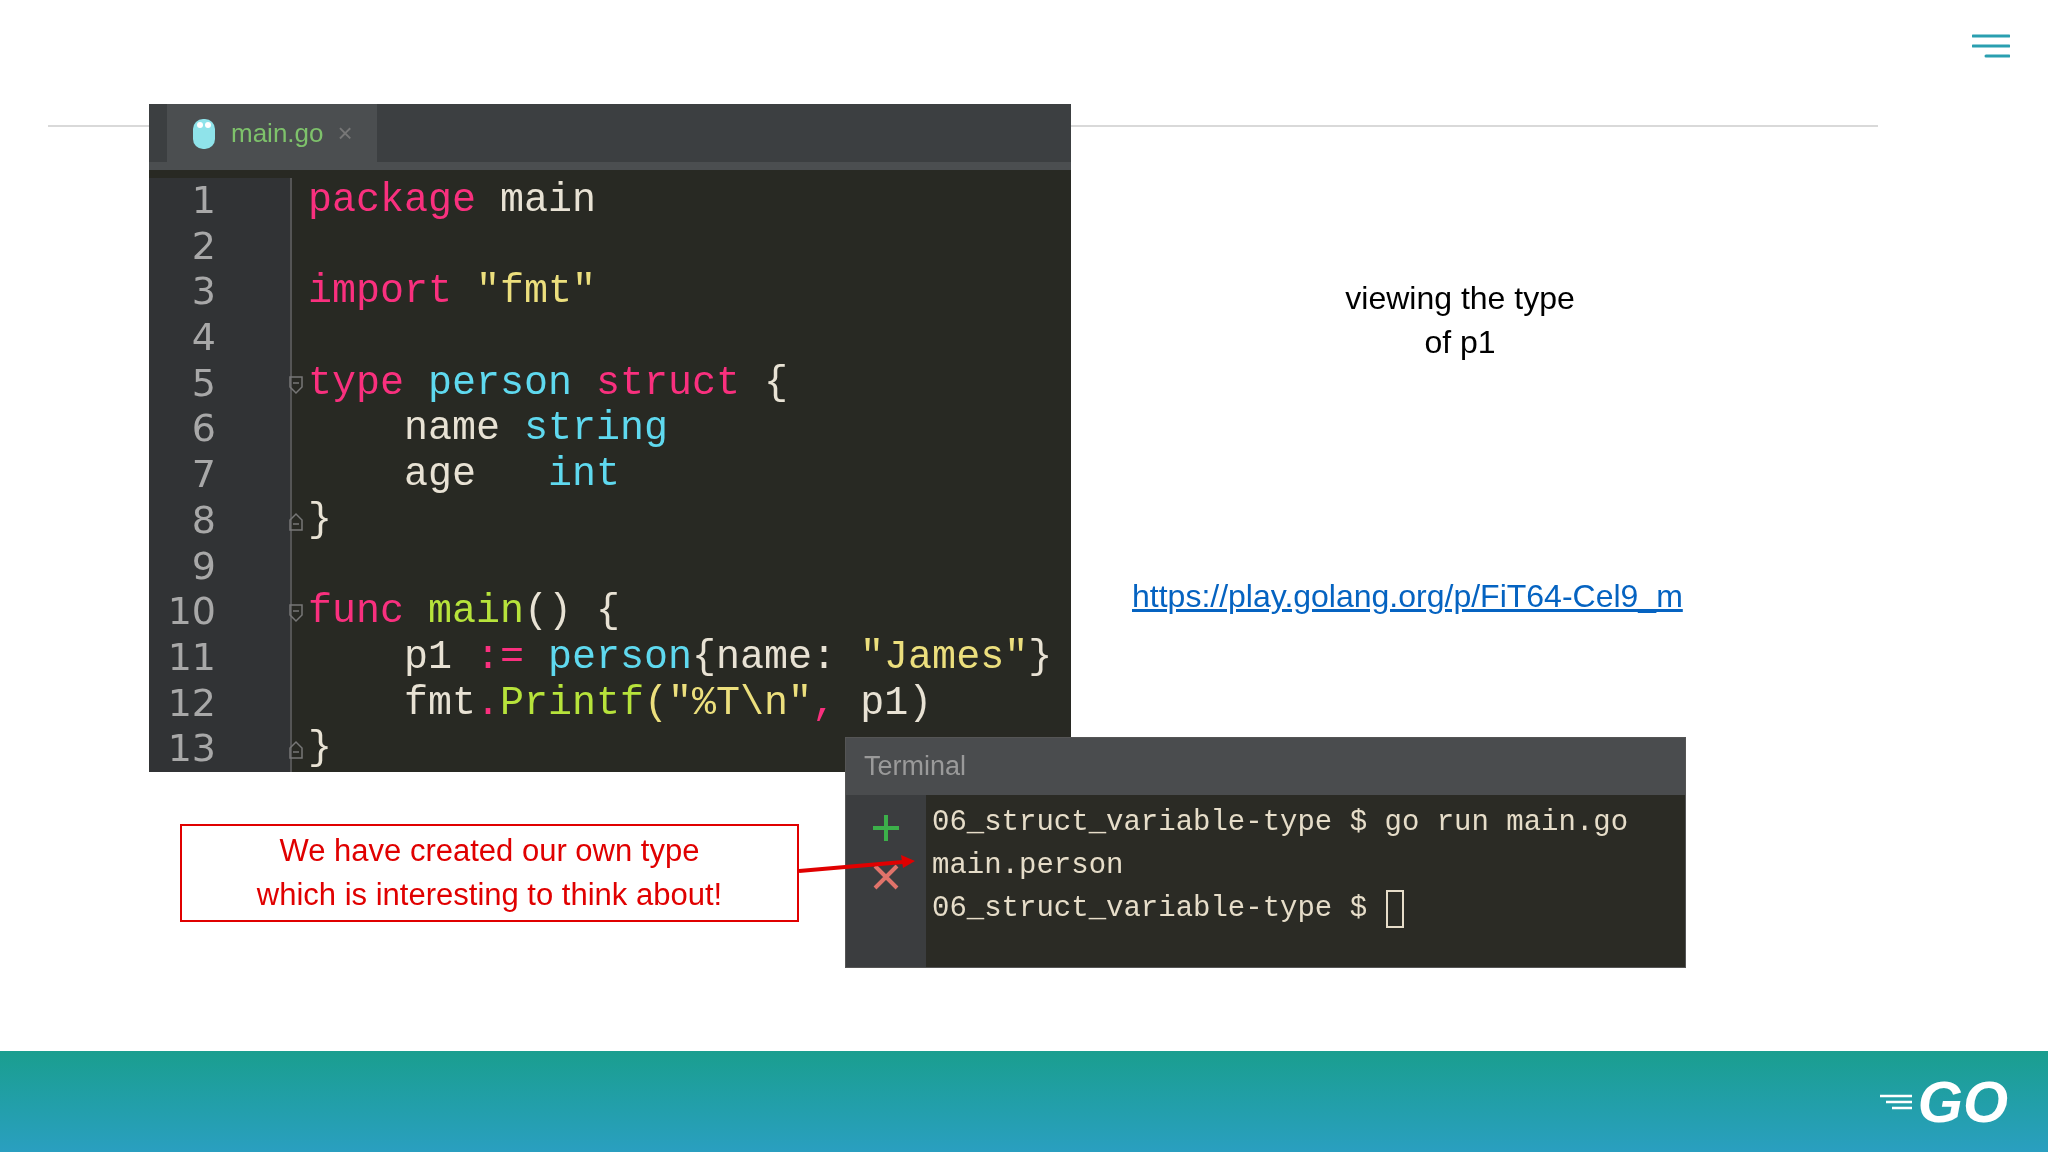  Describe the element at coordinates (1460, 298) in the screenshot. I see `note-text: viewing the type` at that location.